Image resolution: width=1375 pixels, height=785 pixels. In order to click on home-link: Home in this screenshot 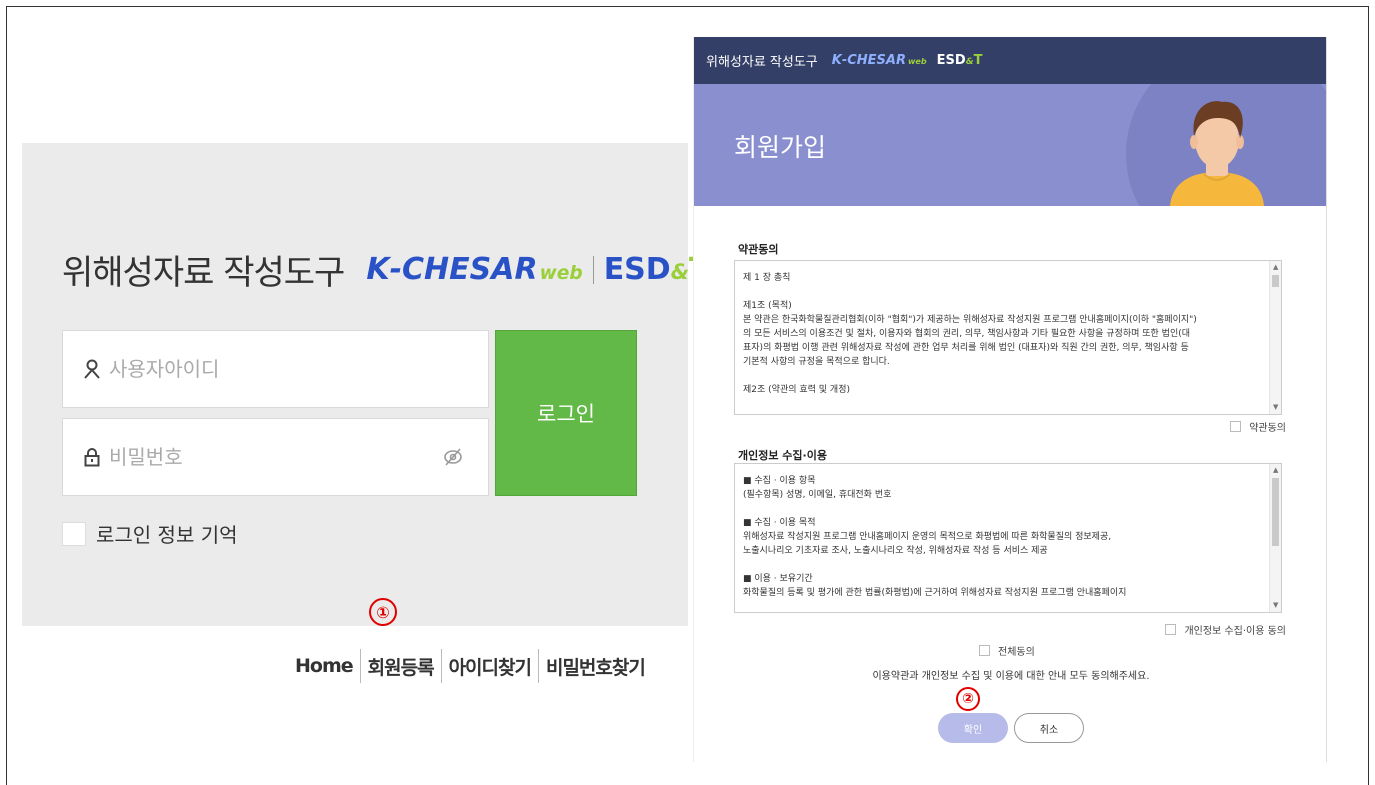, I will do `click(324, 666)`.